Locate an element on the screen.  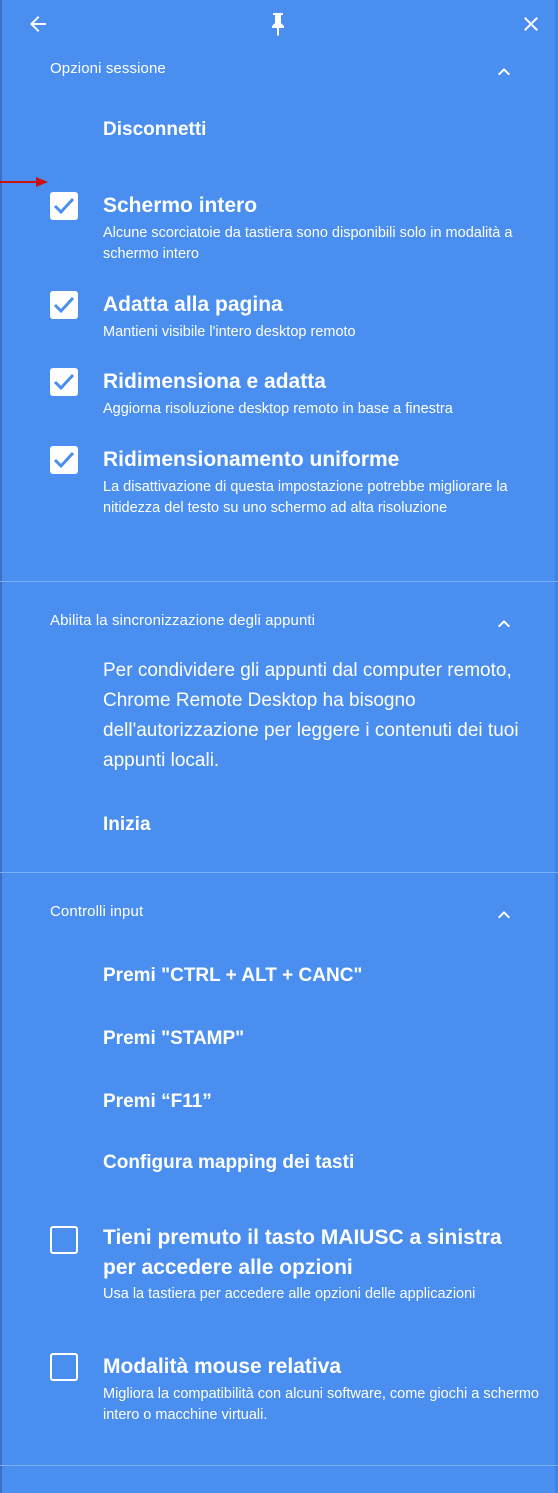
pin-icon is located at coordinates (278, 24).